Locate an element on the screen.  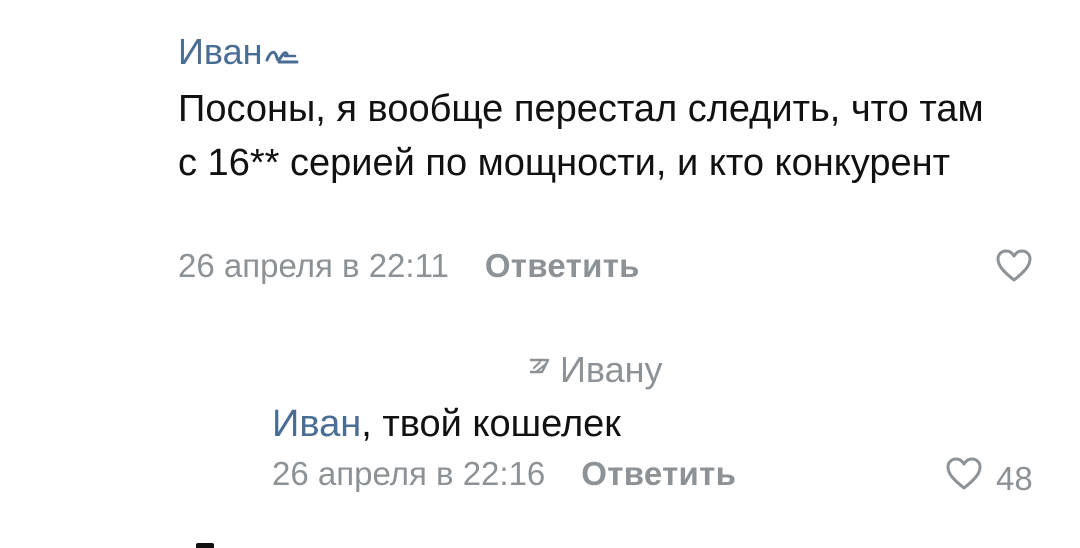
comment-timestamp: 26 апреля в 22:11 is located at coordinates (313, 265).